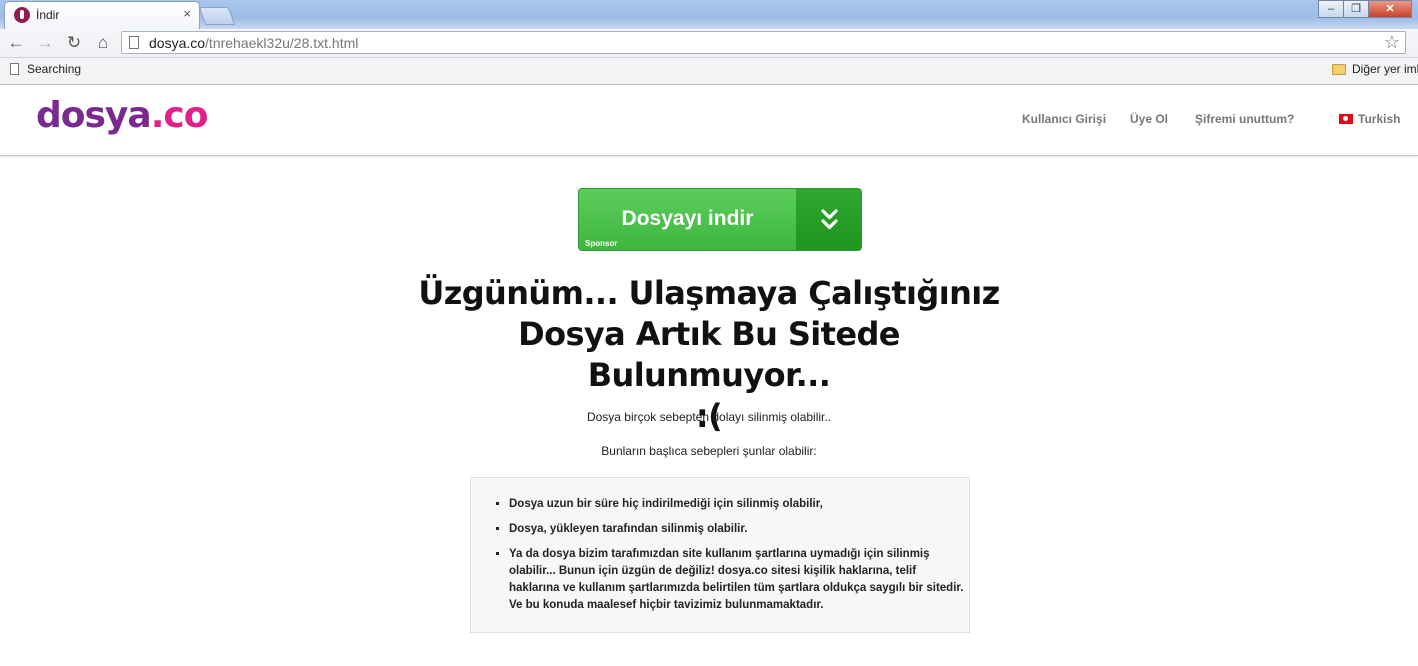 Image resolution: width=1418 pixels, height=666 pixels. I want to click on window-controls: – ❐ ✕, so click(1365, 9).